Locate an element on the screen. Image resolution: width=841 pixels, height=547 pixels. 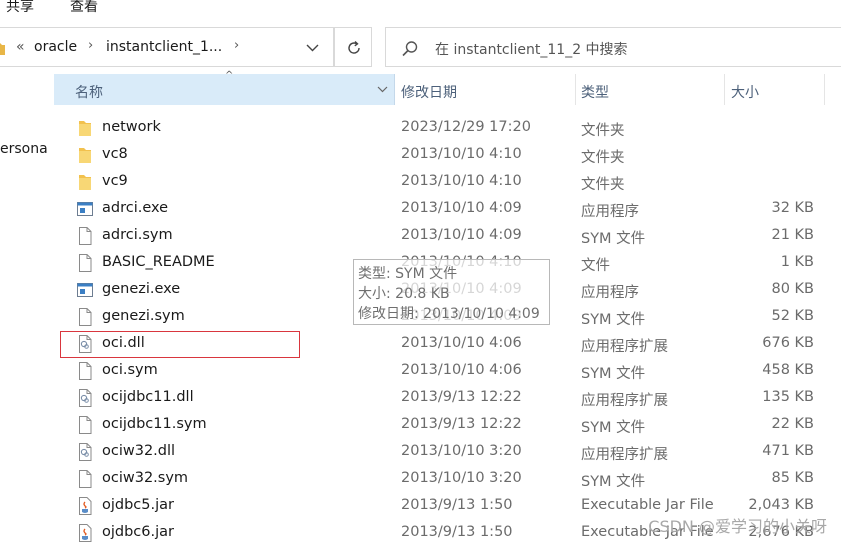
file-name: vc8 is located at coordinates (115, 154).